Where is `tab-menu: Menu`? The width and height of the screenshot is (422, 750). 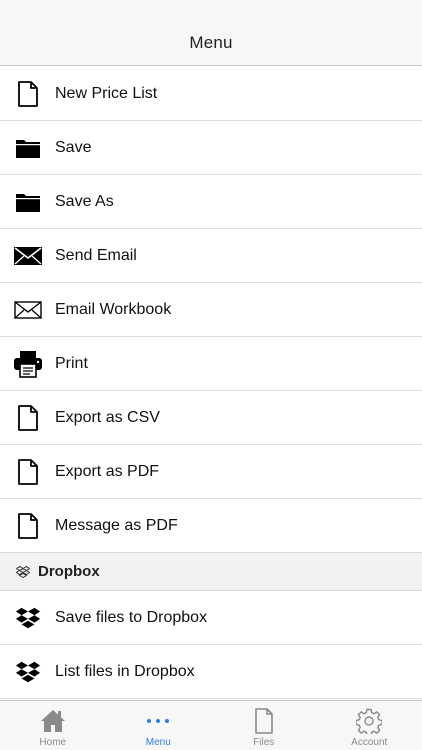
tab-menu: Menu is located at coordinates (159, 725).